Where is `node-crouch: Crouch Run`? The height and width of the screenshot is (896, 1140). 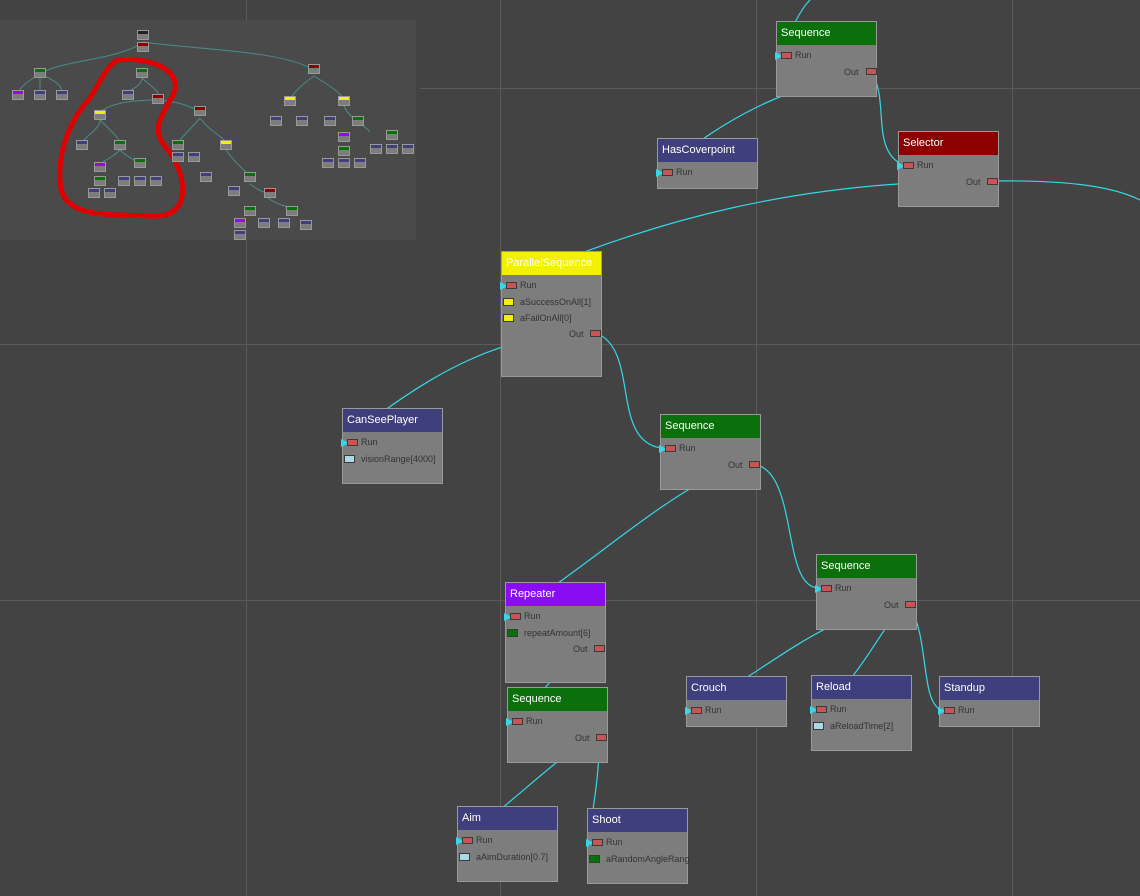 node-crouch: Crouch Run is located at coordinates (736, 701).